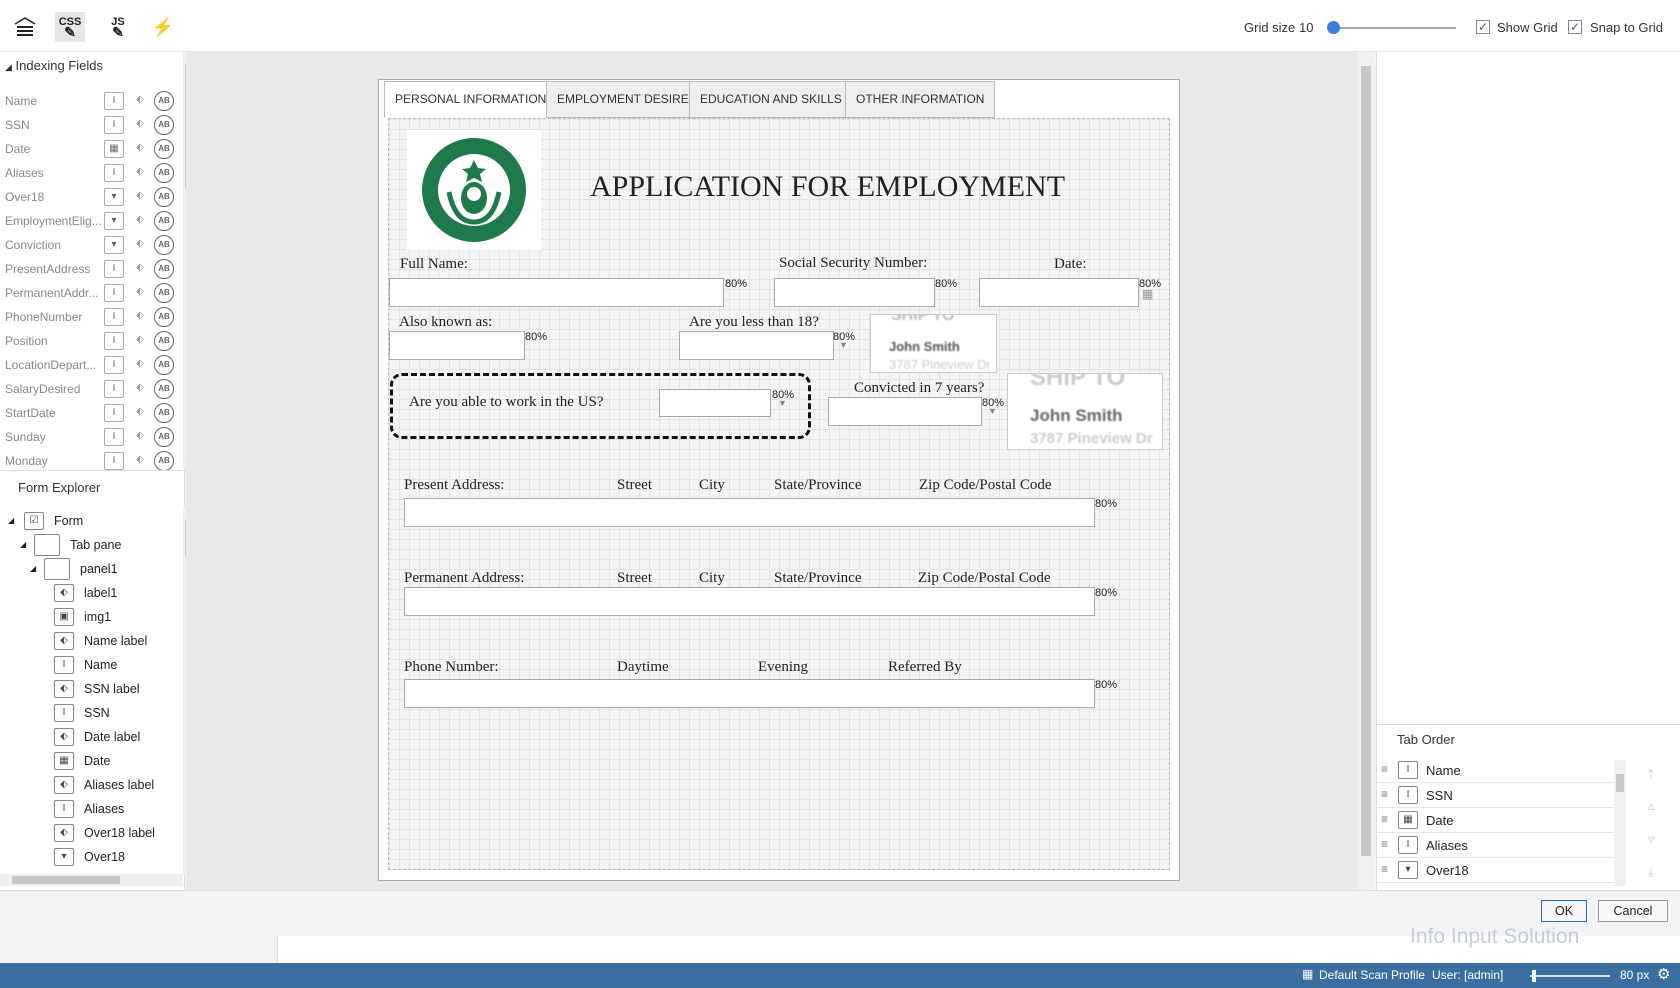  What do you see at coordinates (90, 173) in the screenshot?
I see `indexing-field-row: Aliases I ⬖ AB` at bounding box center [90, 173].